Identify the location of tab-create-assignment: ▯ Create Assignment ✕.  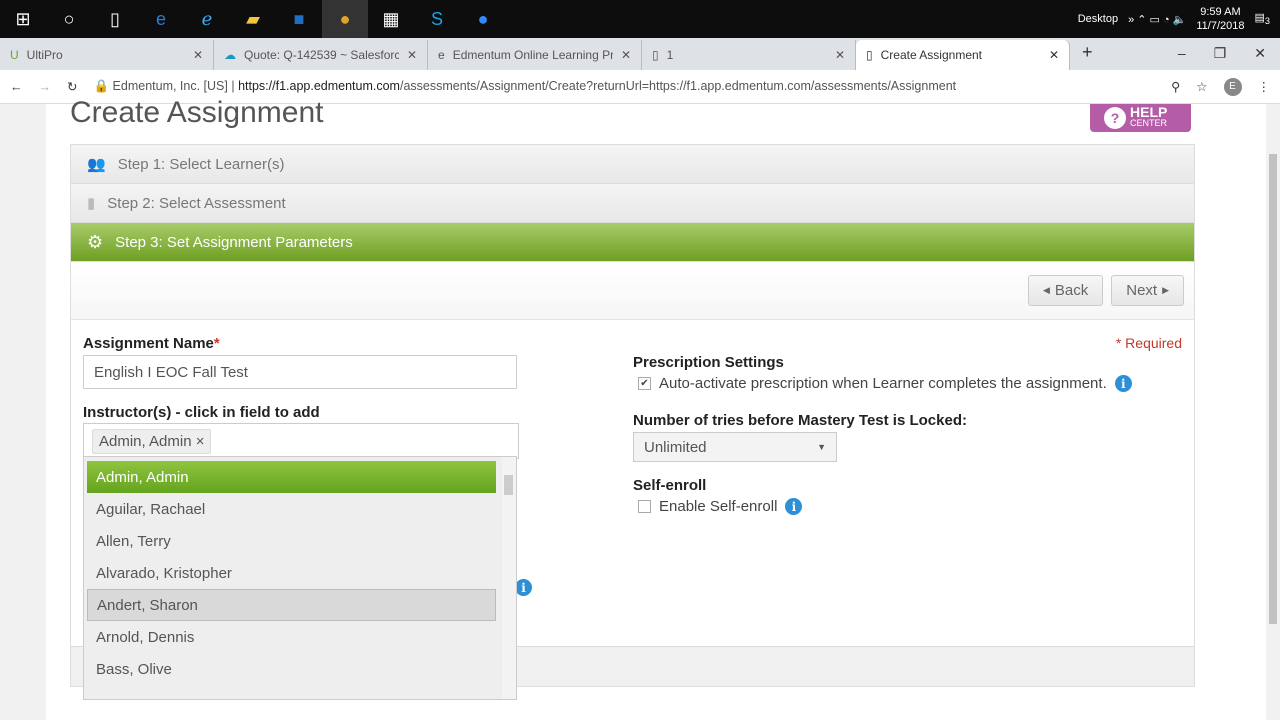
(963, 55).